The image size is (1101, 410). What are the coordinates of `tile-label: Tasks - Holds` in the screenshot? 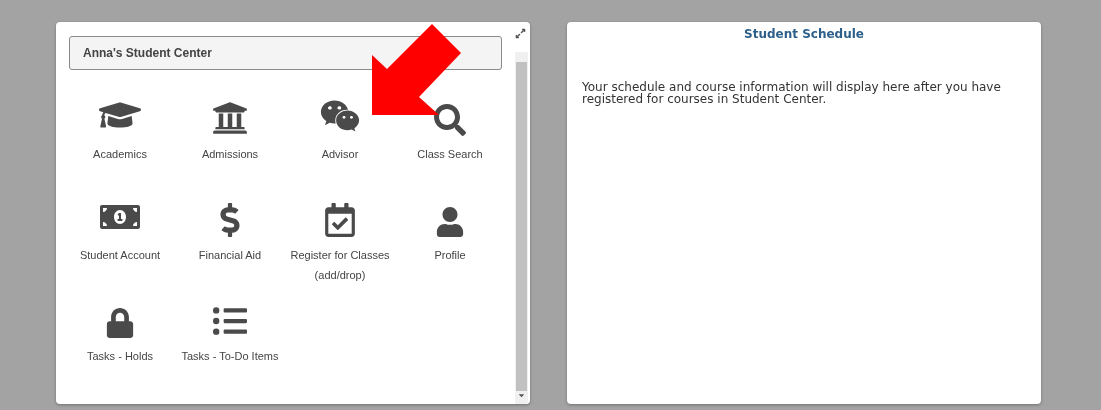 It's located at (120, 356).